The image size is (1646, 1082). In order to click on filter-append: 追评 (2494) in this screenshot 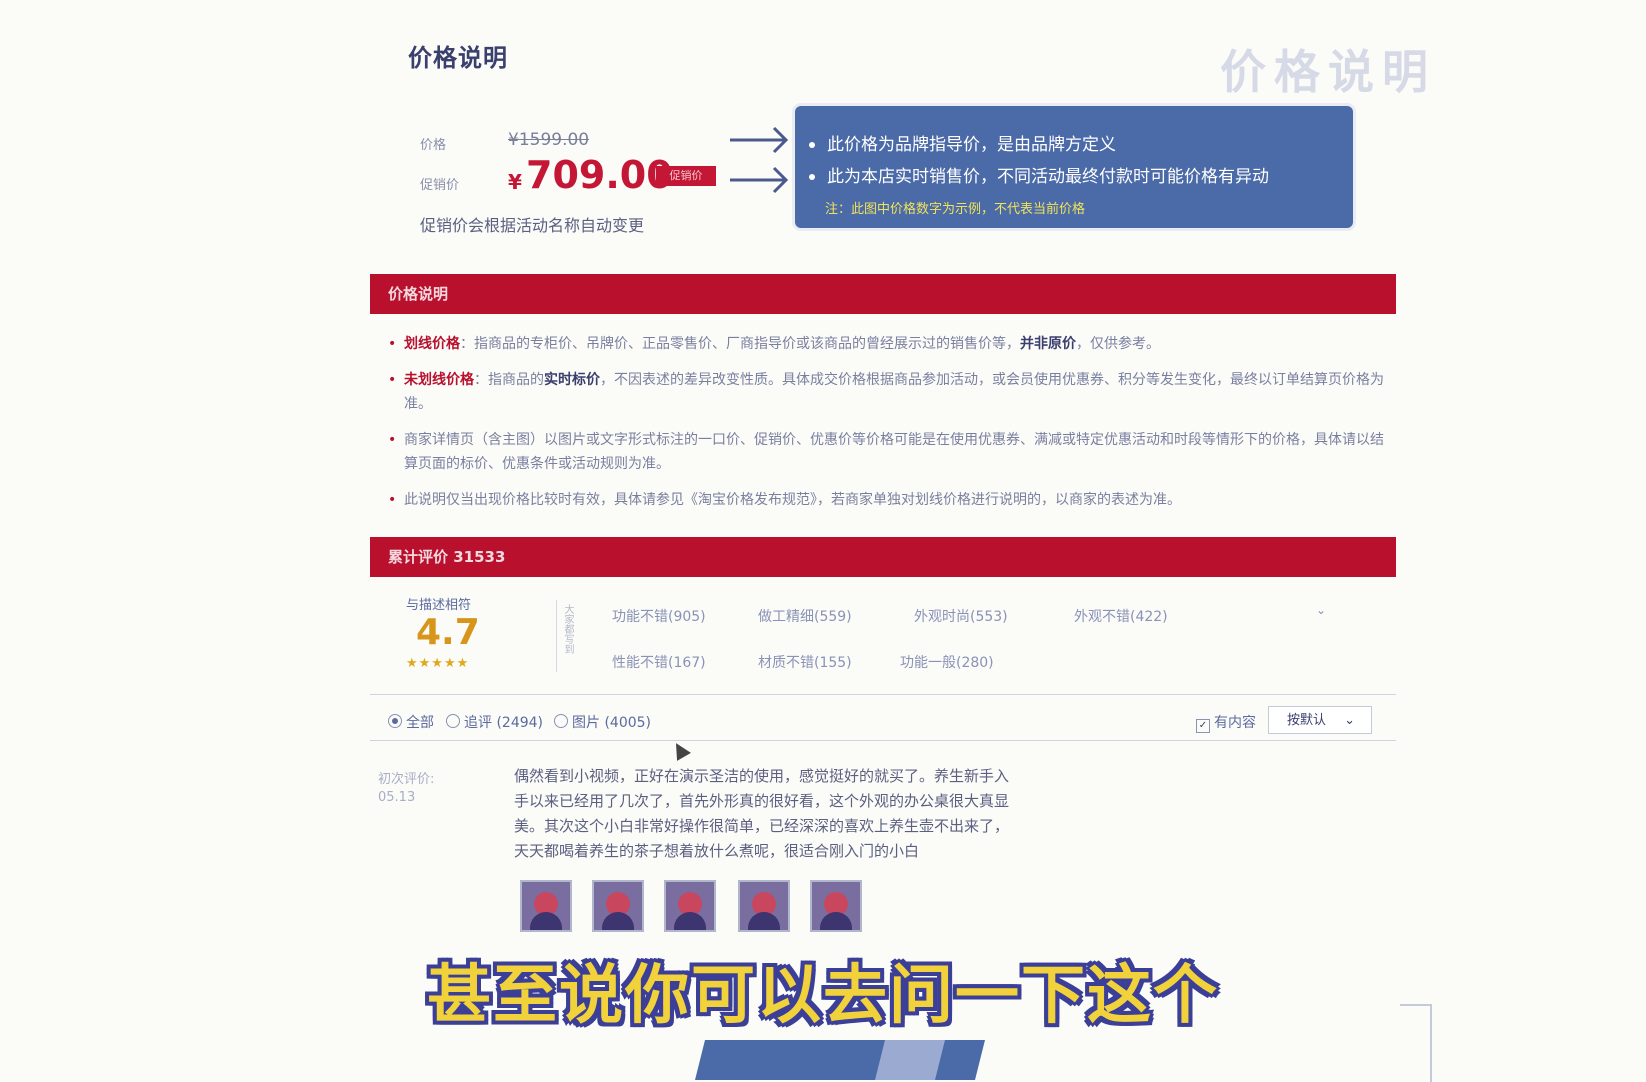, I will do `click(494, 722)`.